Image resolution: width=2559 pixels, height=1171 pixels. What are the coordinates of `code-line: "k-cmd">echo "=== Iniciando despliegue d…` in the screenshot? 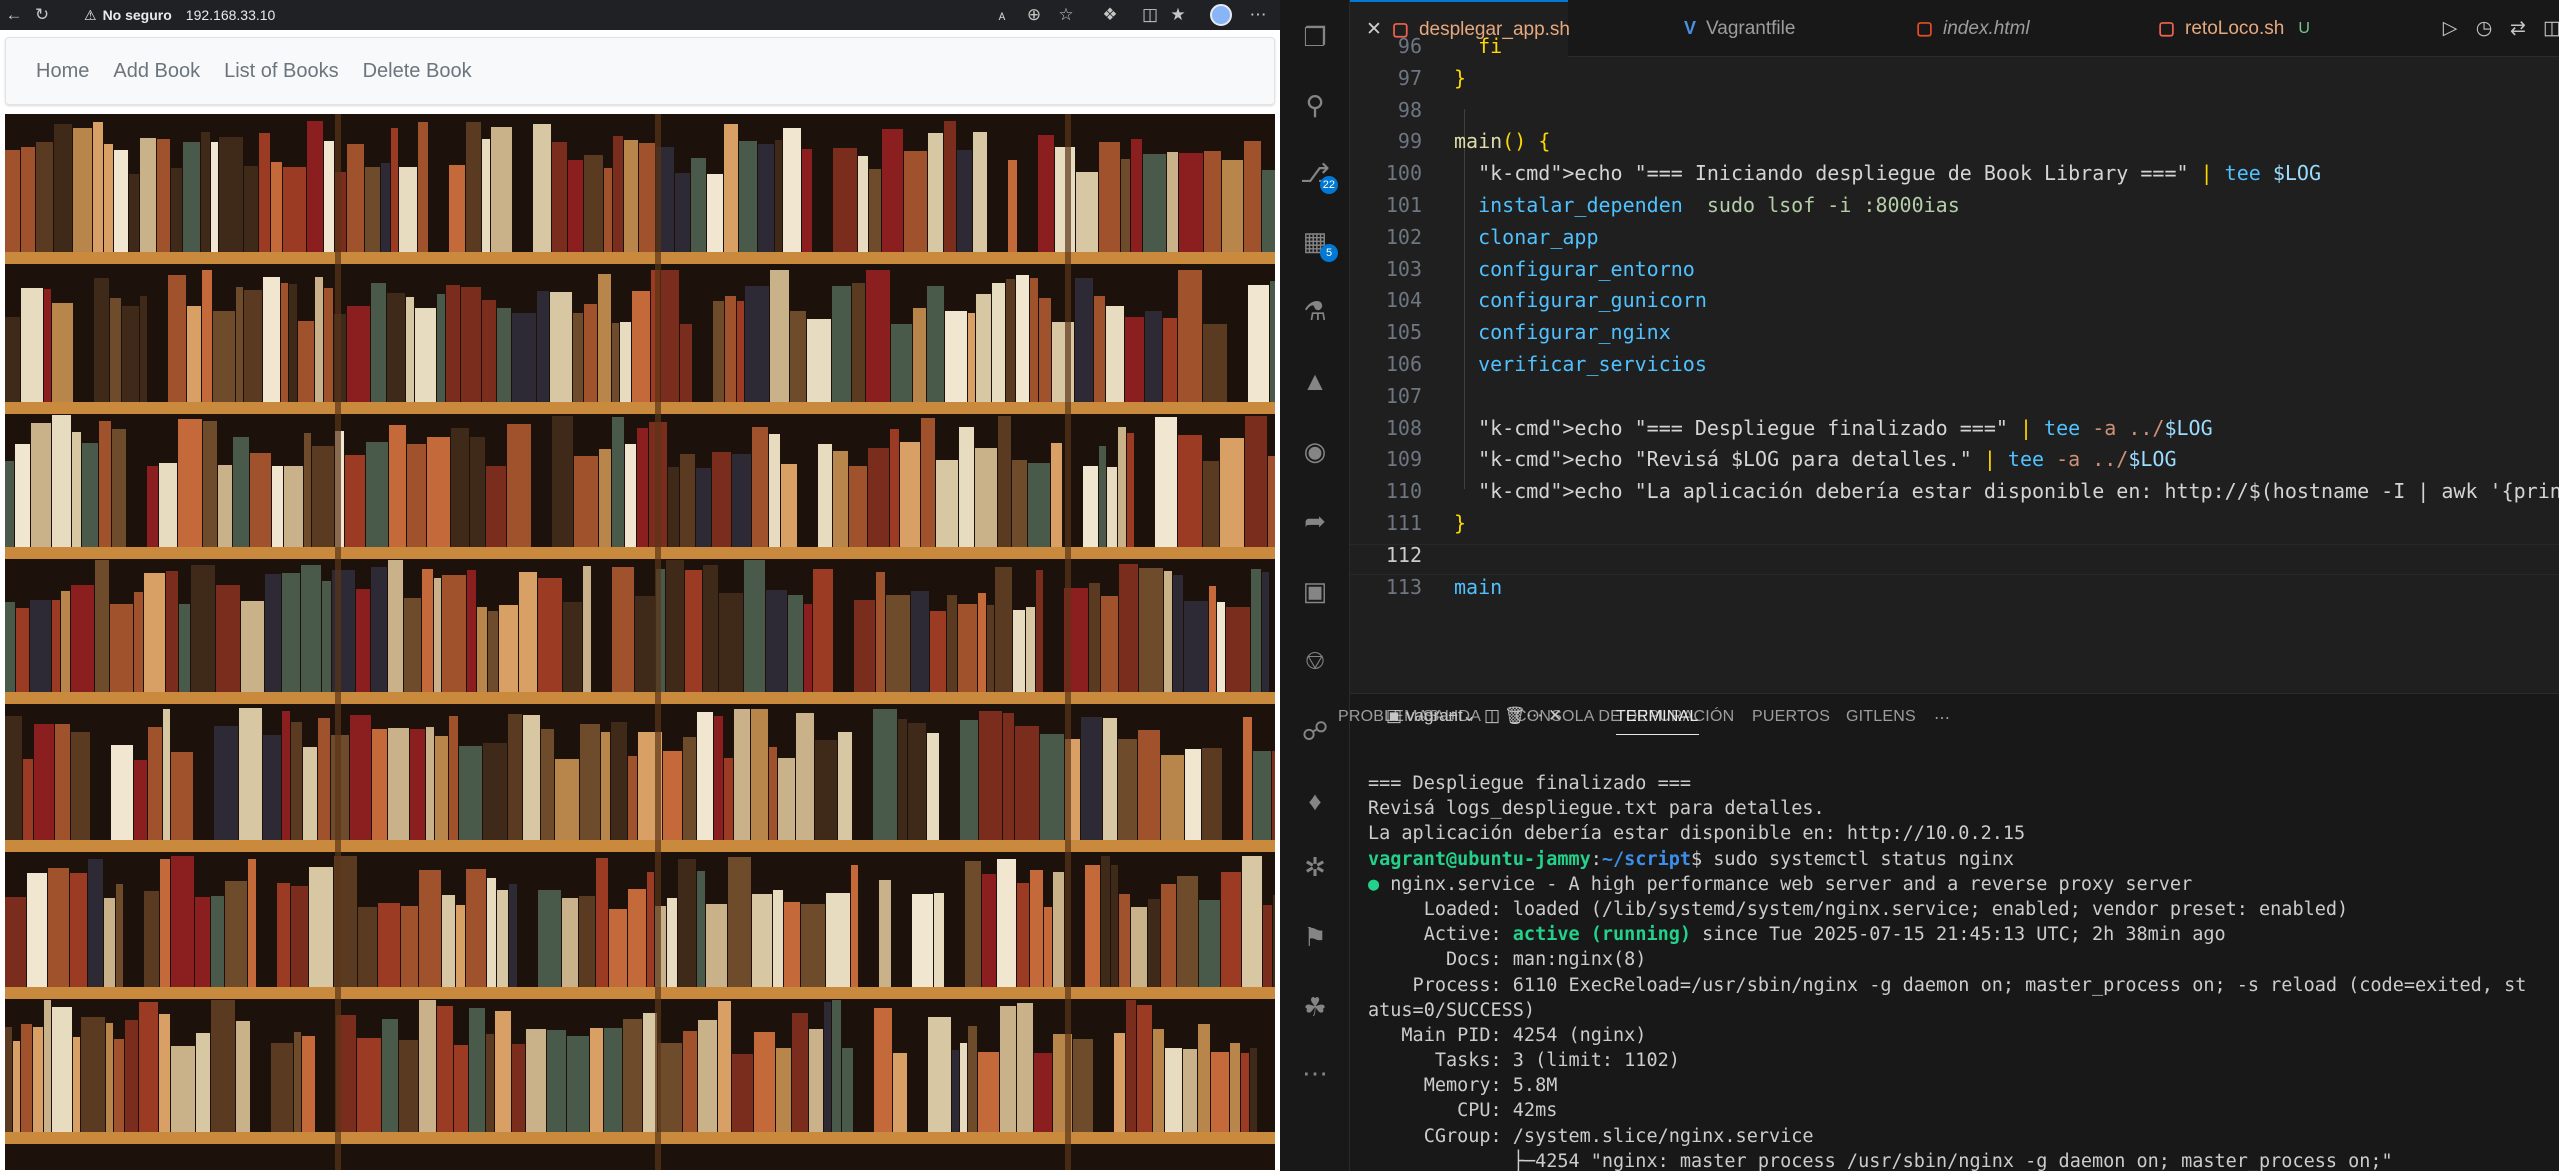 It's located at (1887, 173).